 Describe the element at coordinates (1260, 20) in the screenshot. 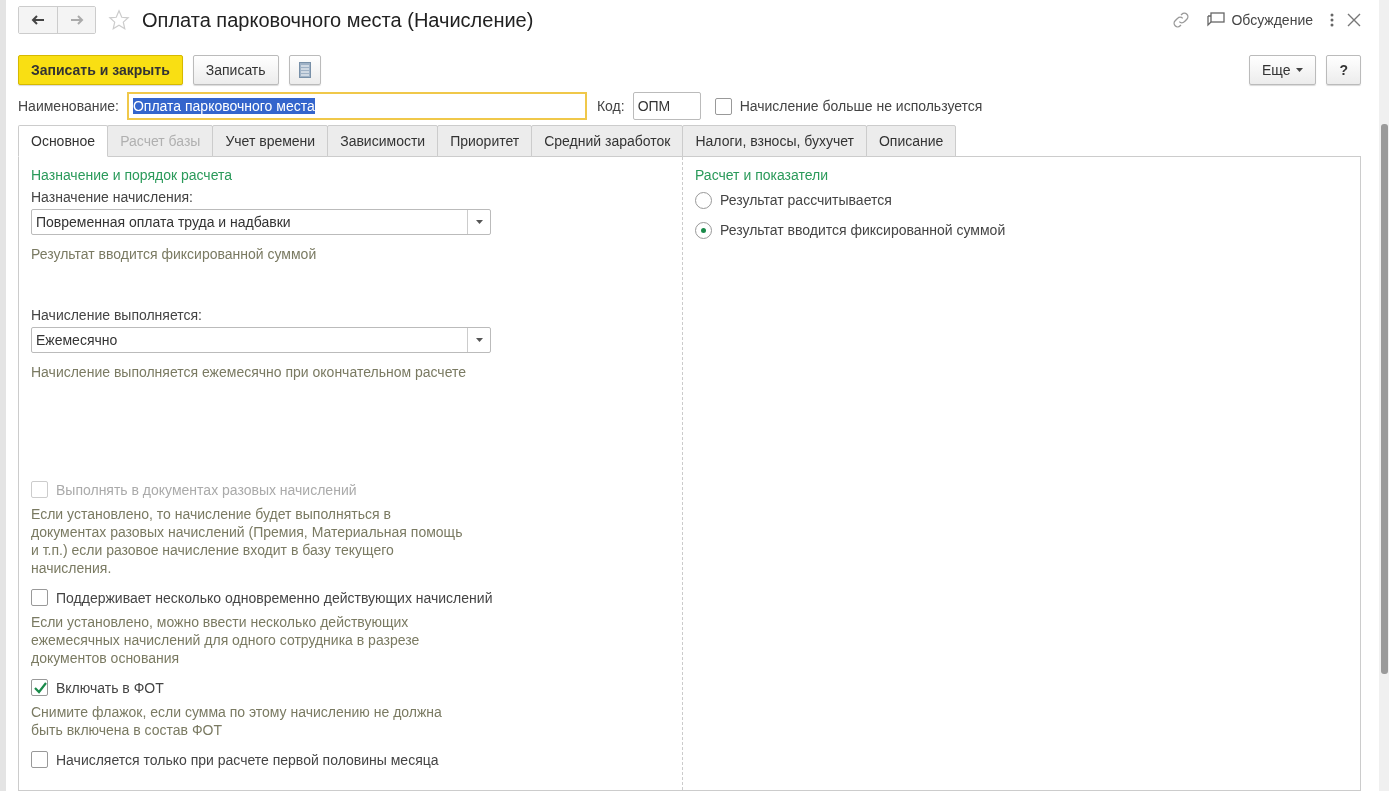

I see `discussion-button: Обсуждение` at that location.